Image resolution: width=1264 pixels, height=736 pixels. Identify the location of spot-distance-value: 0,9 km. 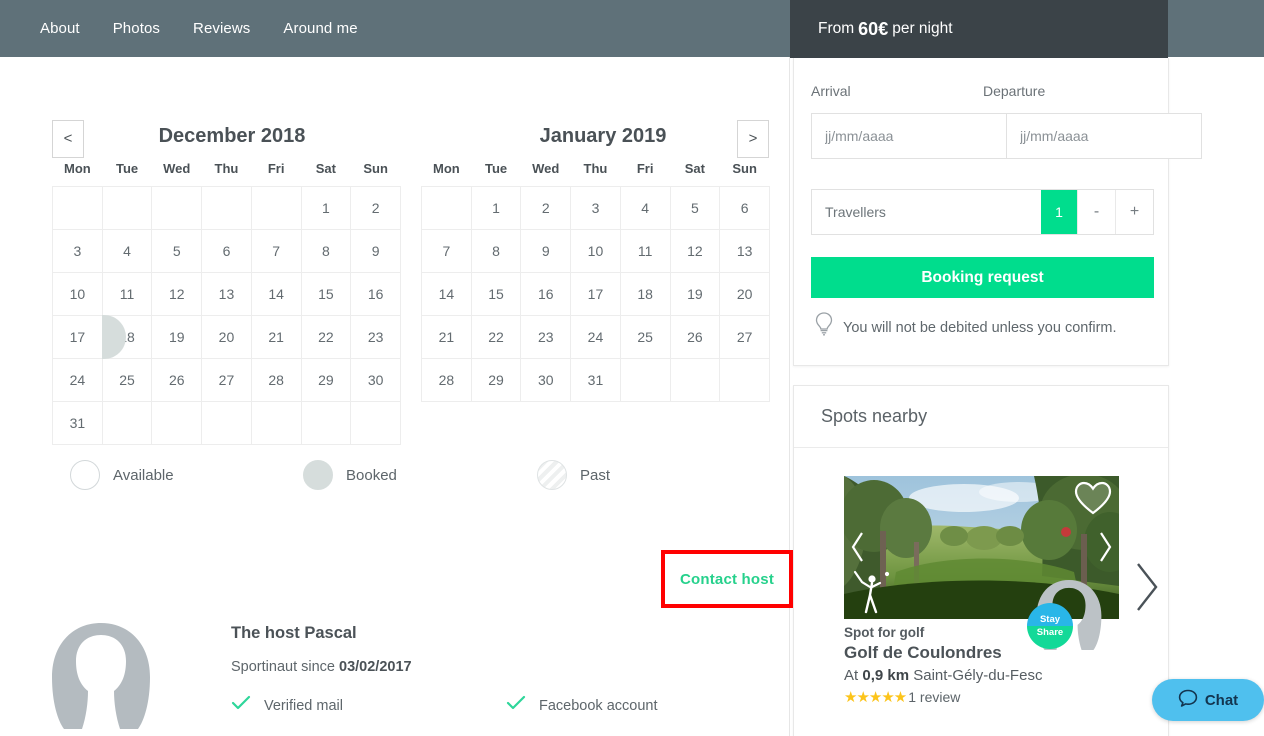
(886, 675).